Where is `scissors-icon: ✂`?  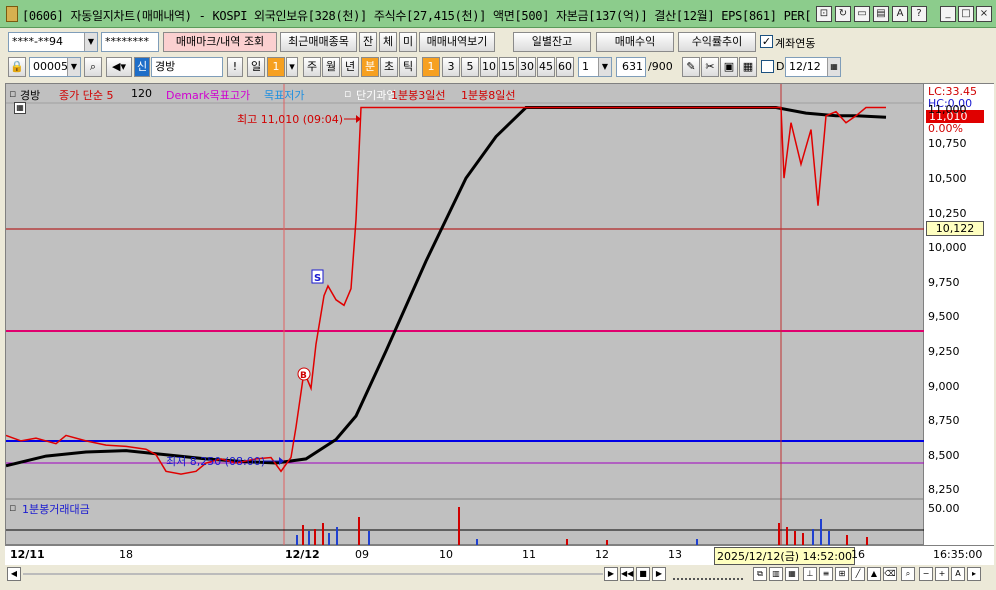
scissors-icon: ✂ is located at coordinates (710, 67).